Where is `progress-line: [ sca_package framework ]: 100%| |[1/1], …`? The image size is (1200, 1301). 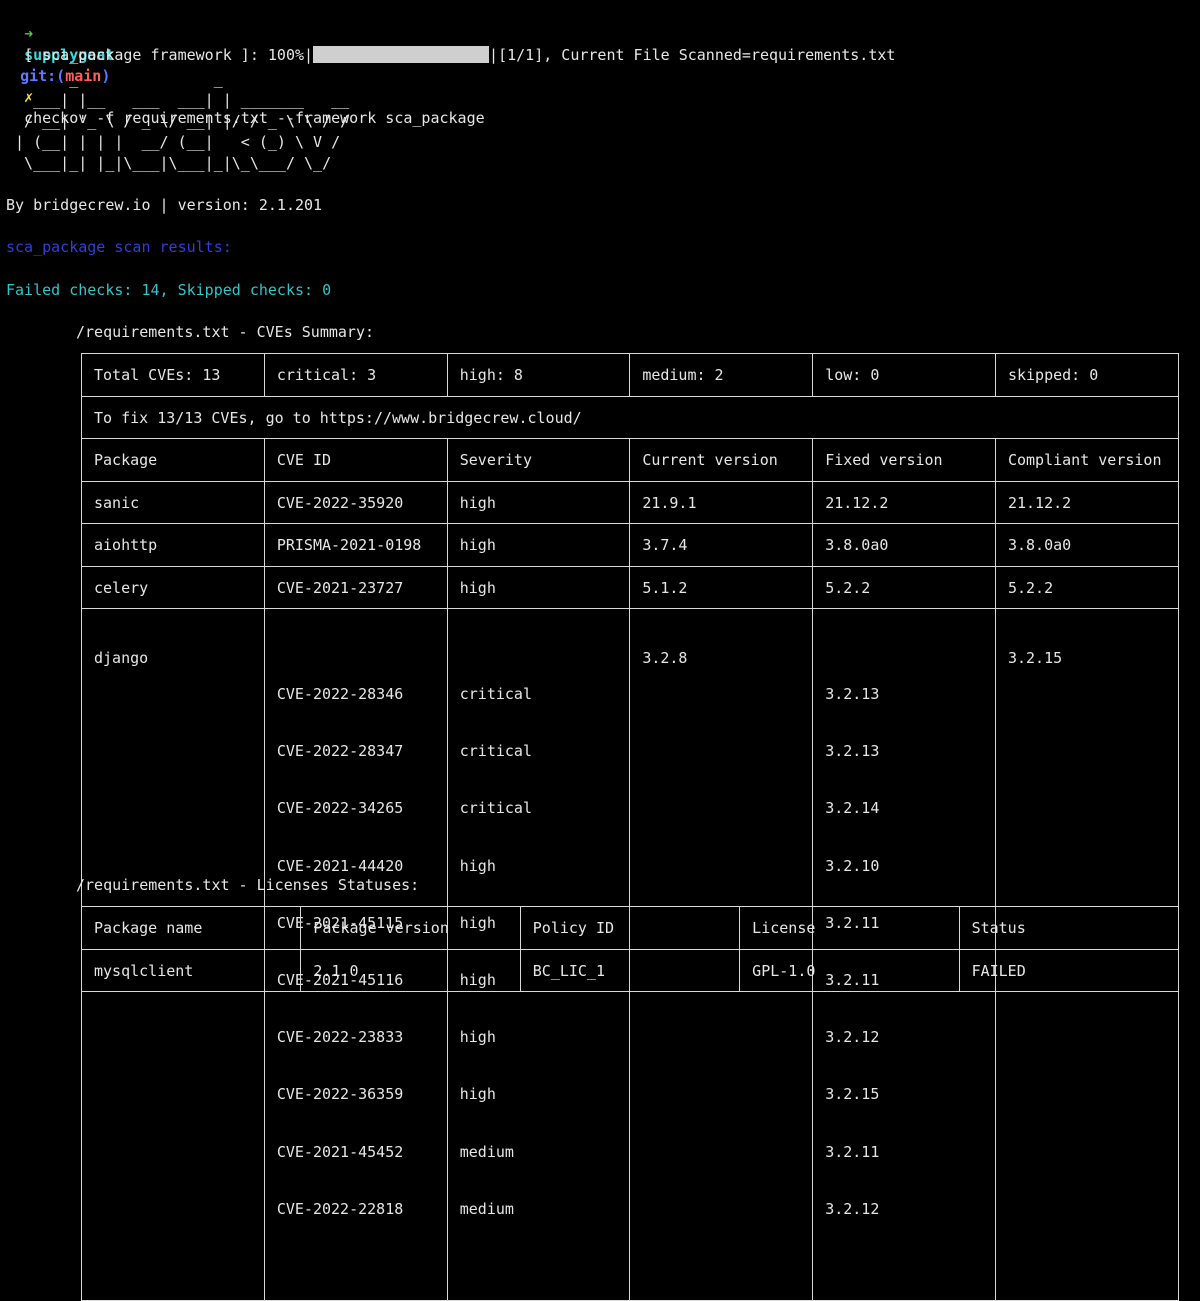 progress-line: [ sca_package framework ]: 100%| |[1/1], … is located at coordinates (450, 44).